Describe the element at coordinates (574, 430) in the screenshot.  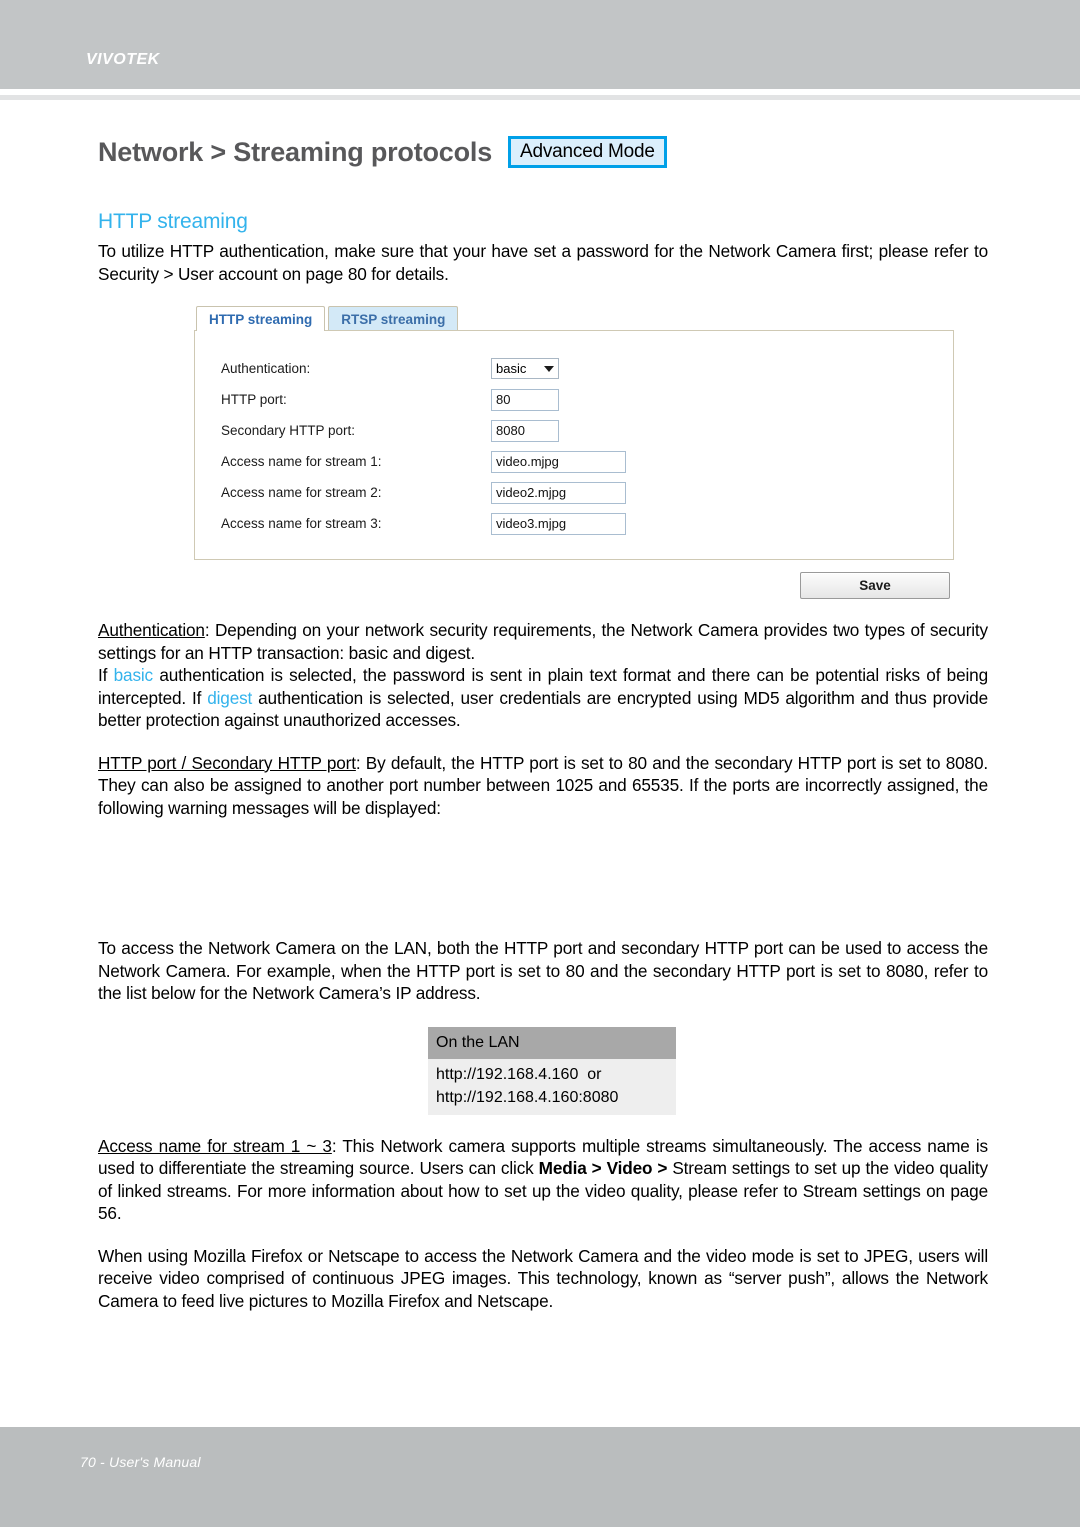
I see `row-secondary-http-port: Secondary HTTP port: 8080` at that location.